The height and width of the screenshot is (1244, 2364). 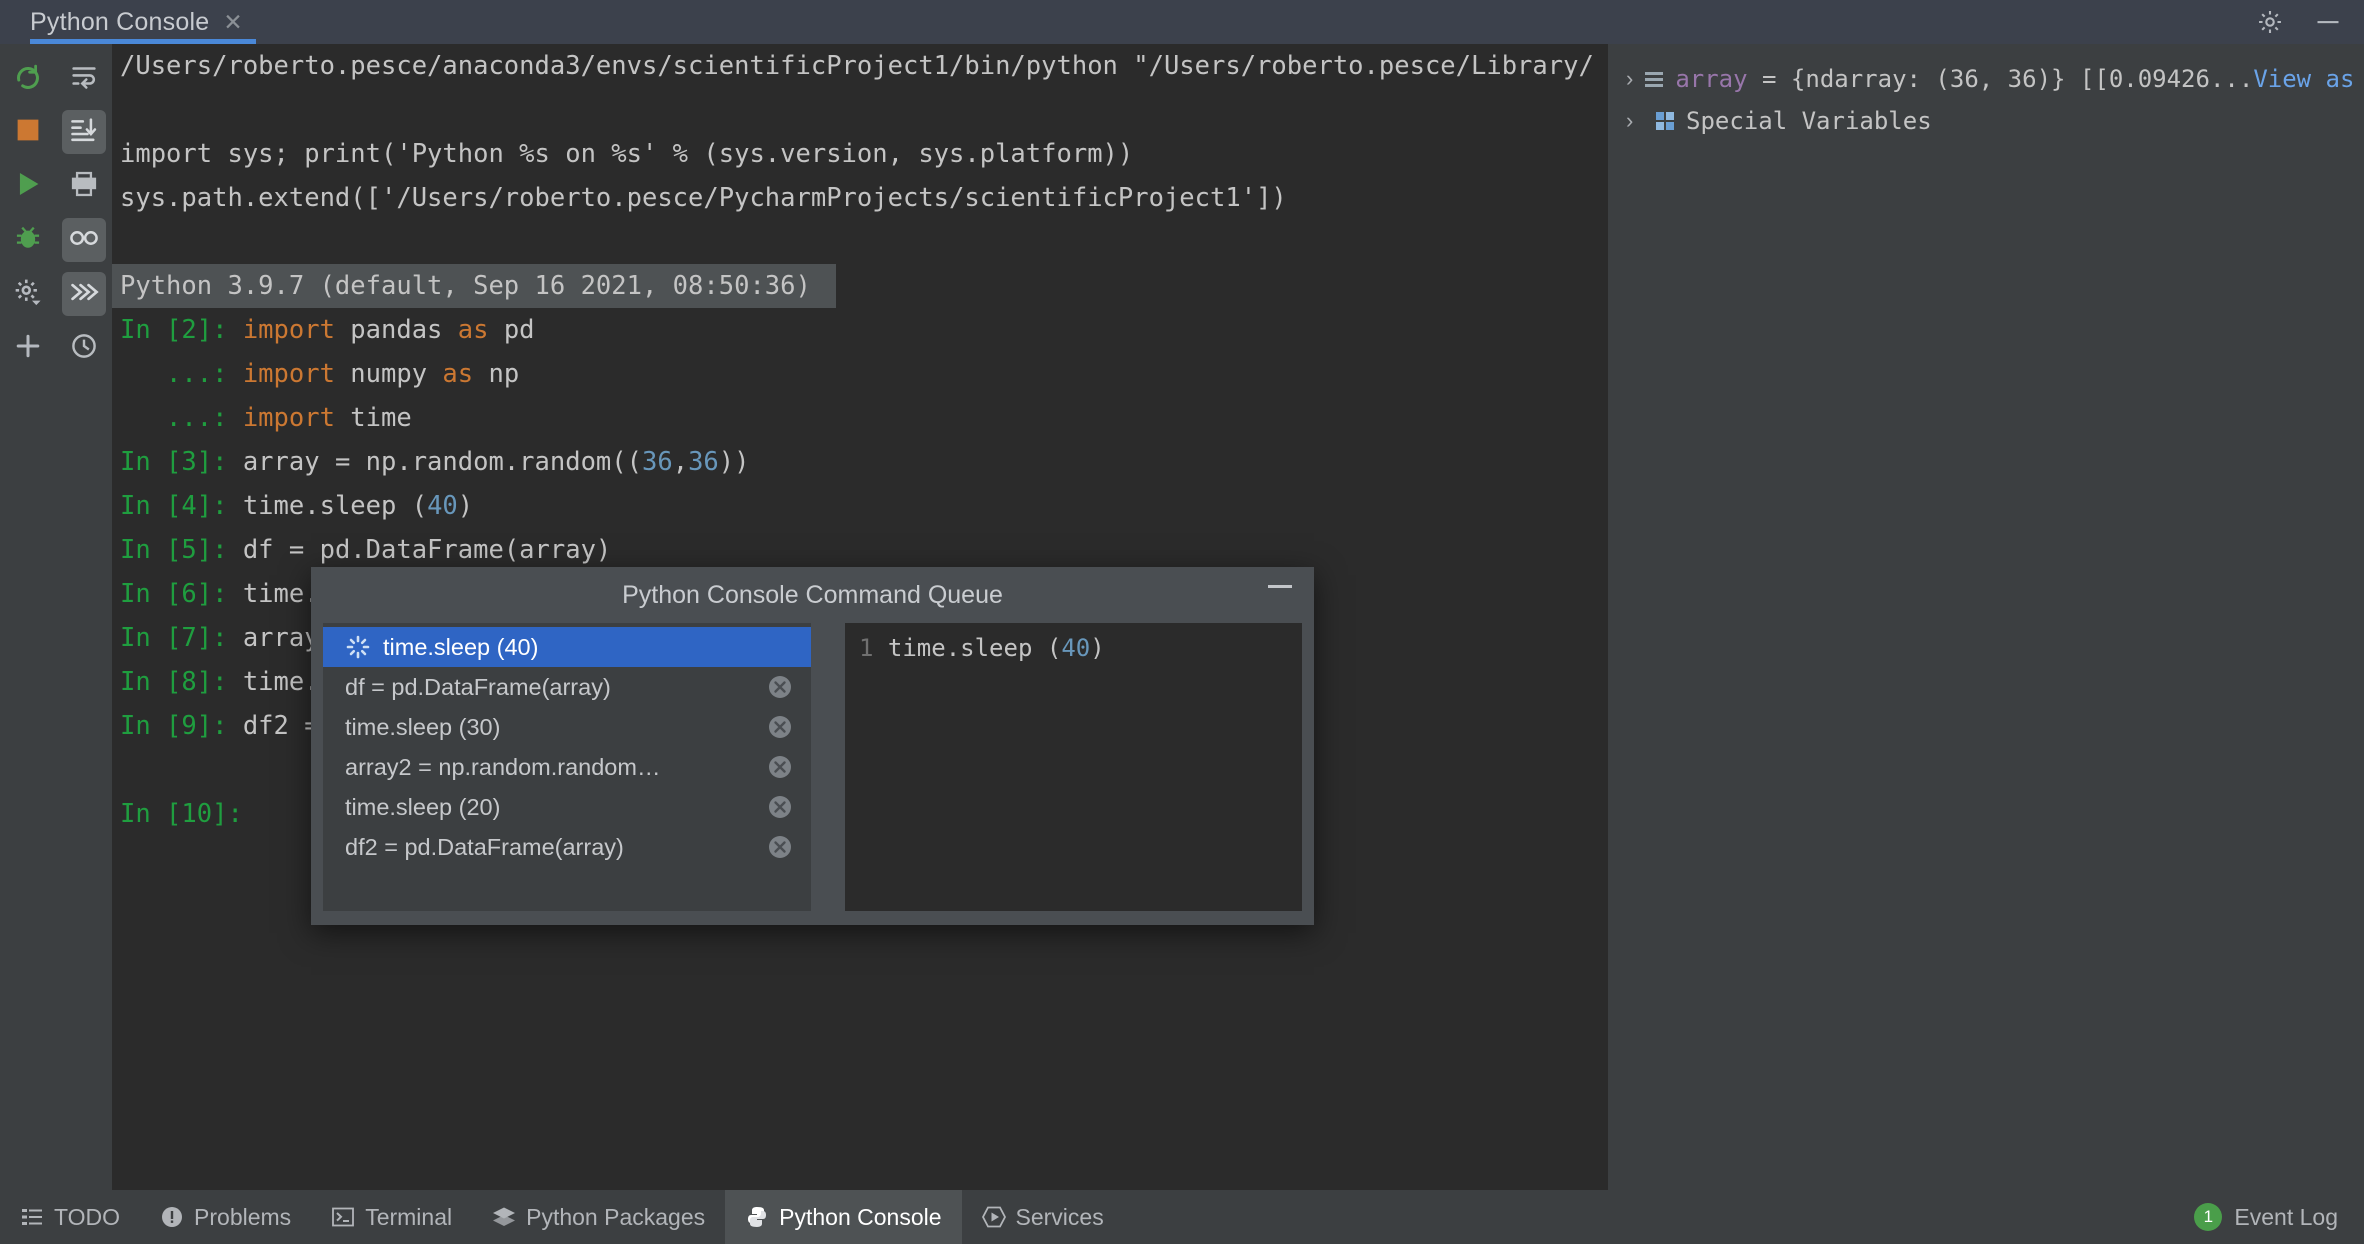 What do you see at coordinates (567, 687) in the screenshot?
I see `queue-item: df = pd.DataFrame(array)` at bounding box center [567, 687].